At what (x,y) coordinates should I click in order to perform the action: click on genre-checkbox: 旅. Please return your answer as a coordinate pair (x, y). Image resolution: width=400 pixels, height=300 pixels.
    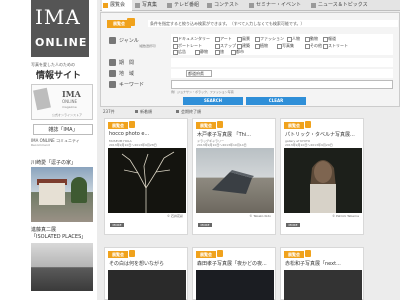
    Looking at the image, I should click on (219, 52).